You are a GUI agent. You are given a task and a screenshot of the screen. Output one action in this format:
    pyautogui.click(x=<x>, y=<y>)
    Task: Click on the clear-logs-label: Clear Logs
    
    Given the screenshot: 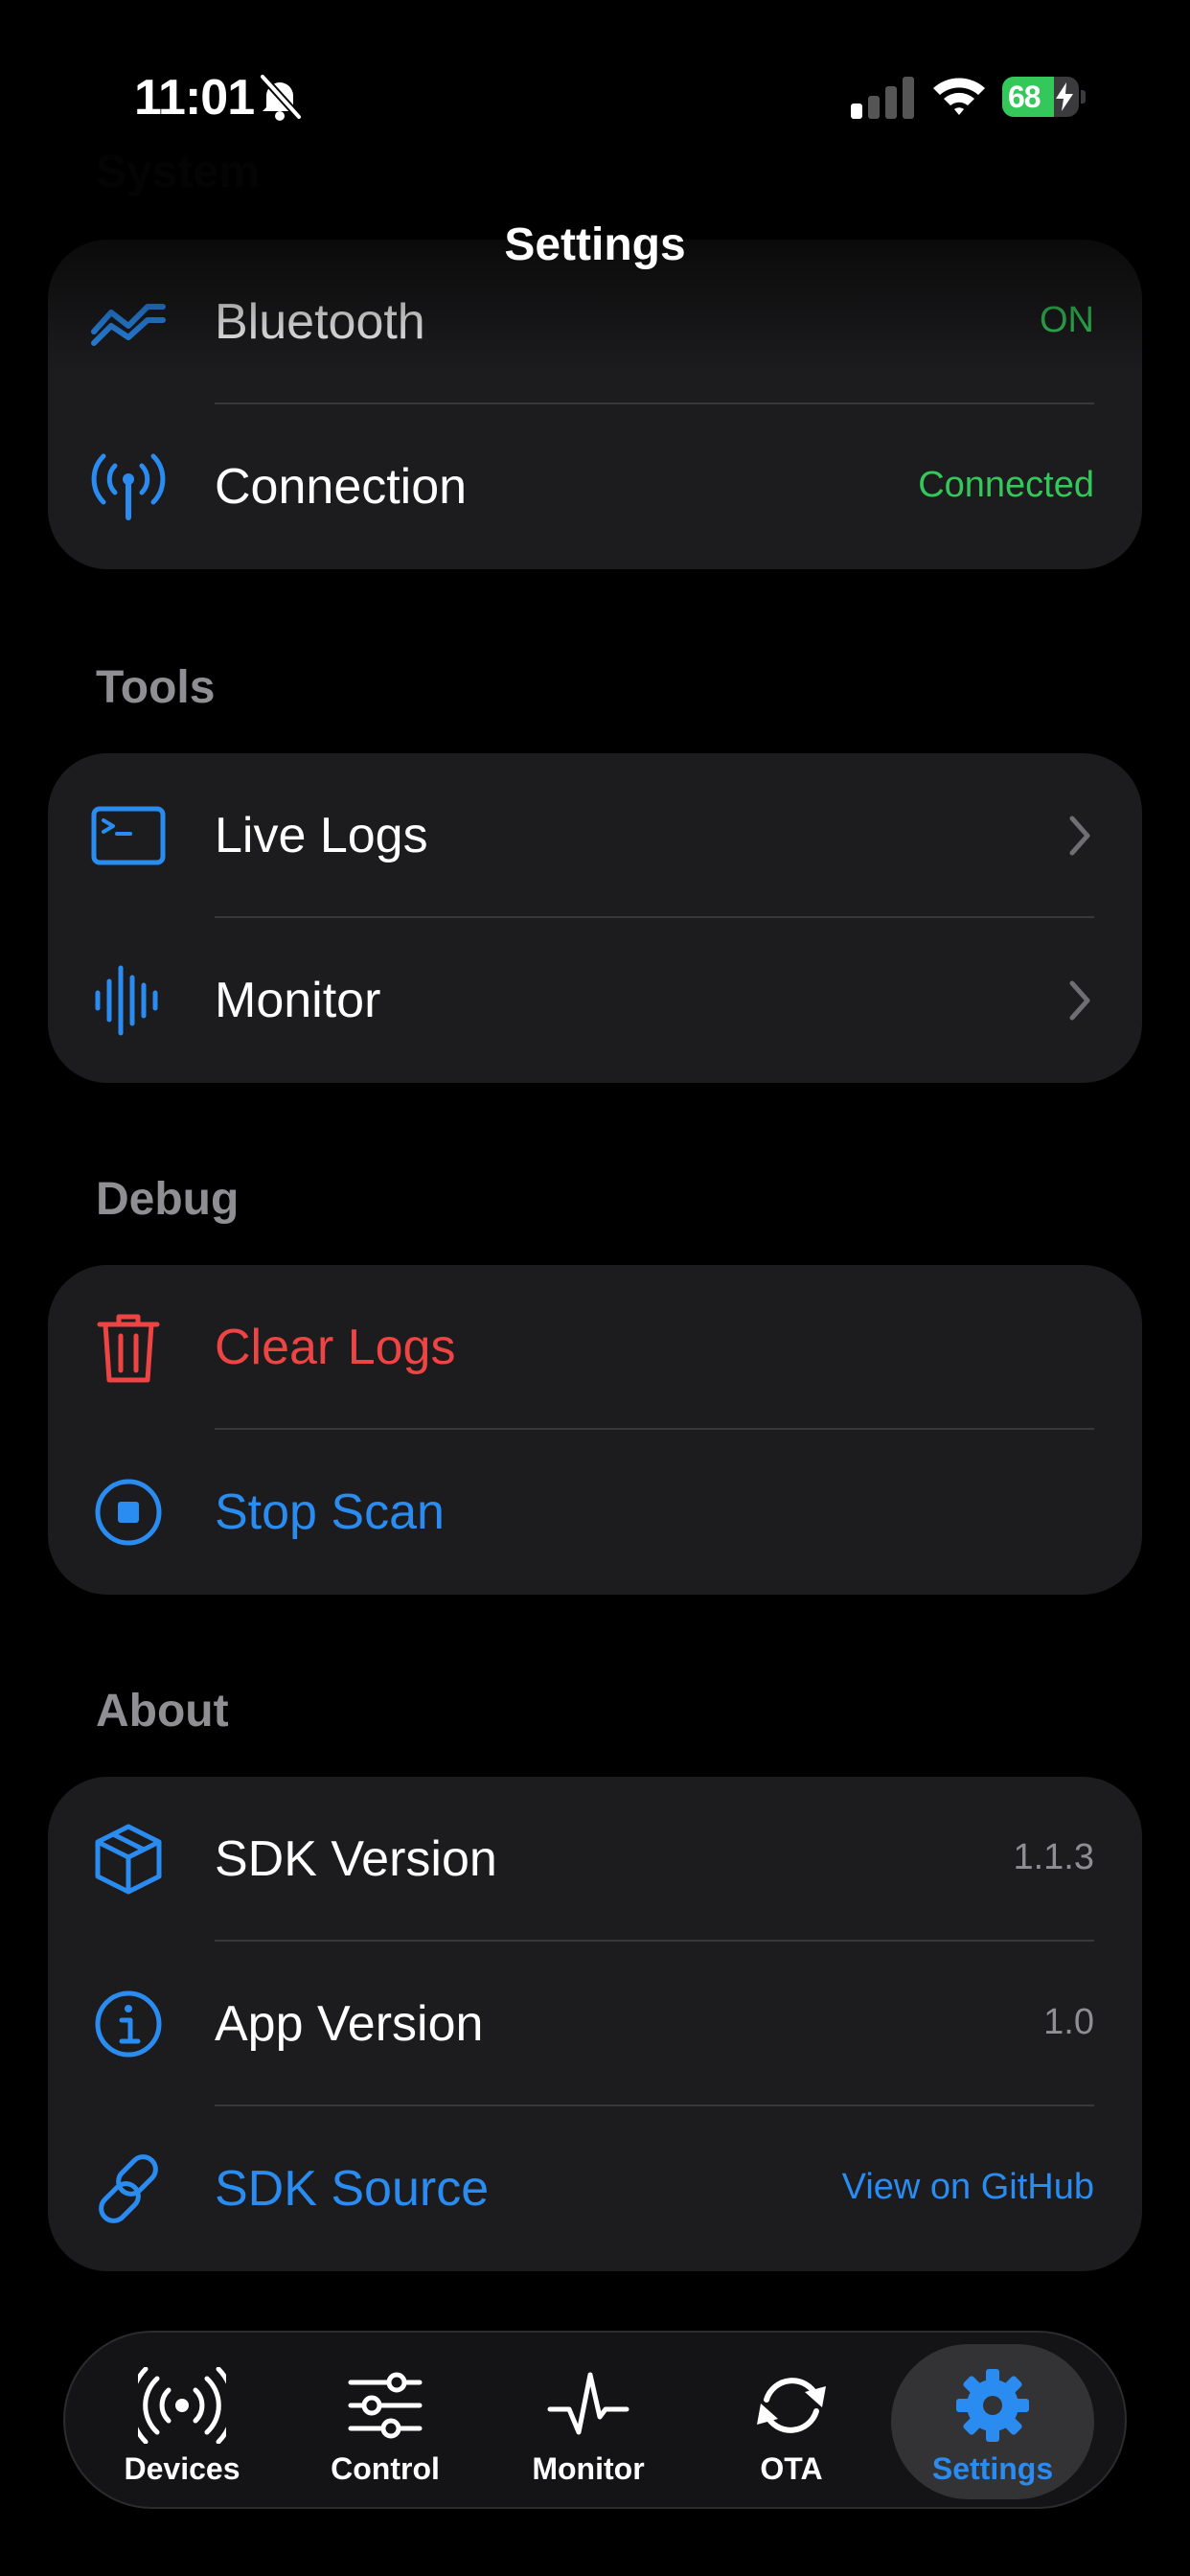 What is the action you would take?
    pyautogui.click(x=335, y=1347)
    